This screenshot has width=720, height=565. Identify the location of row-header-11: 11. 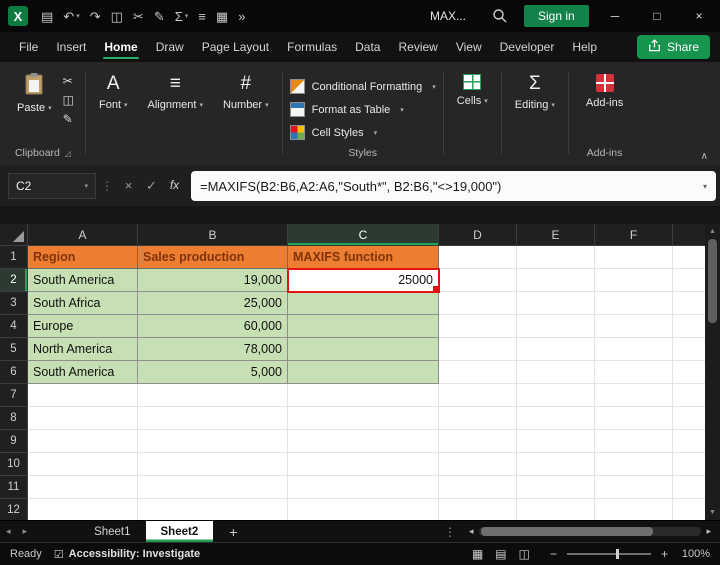
(14, 487).